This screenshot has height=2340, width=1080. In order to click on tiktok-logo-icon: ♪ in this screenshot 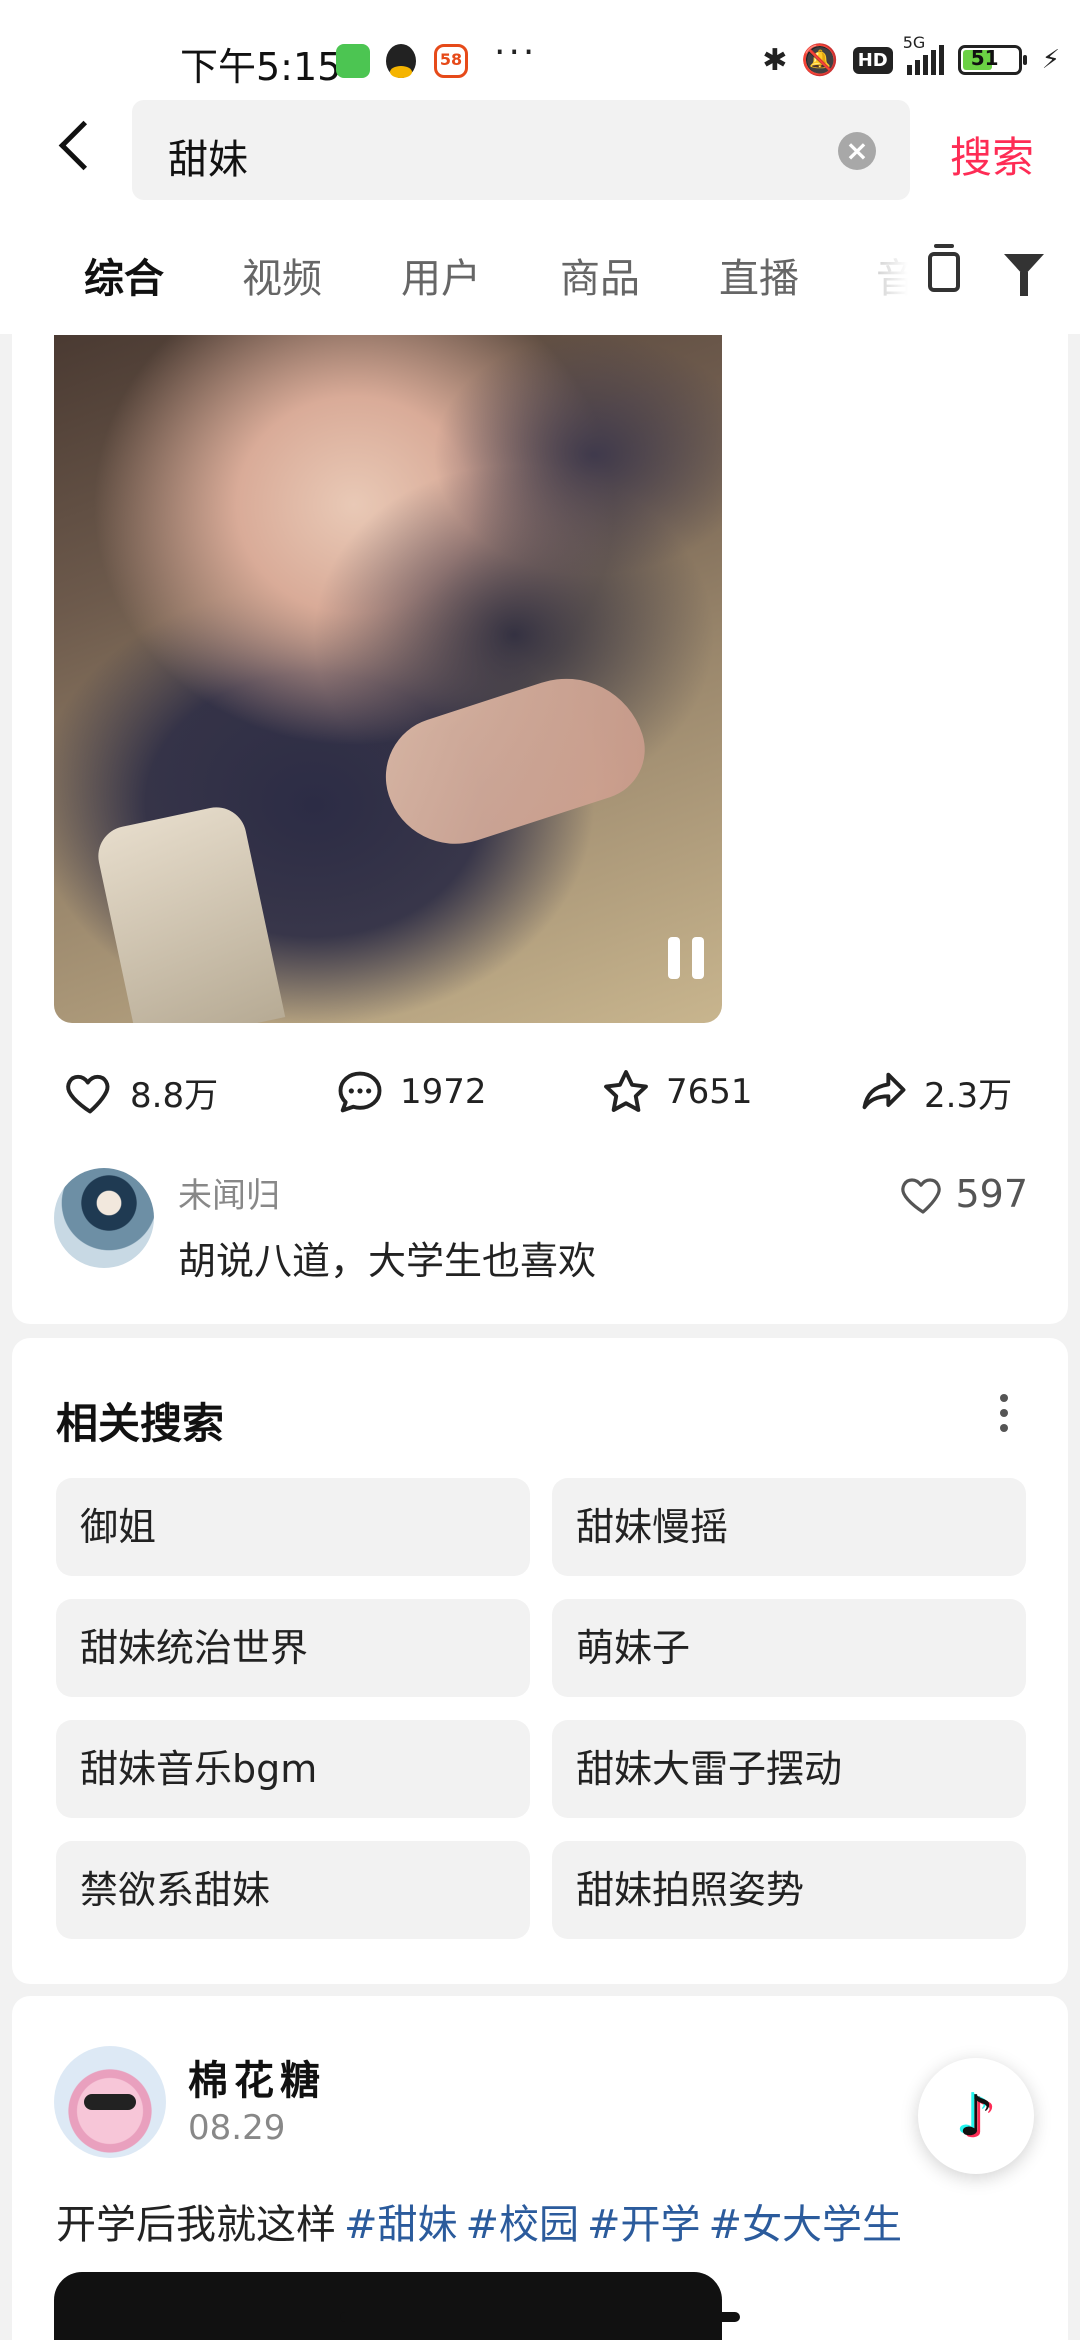, I will do `click(976, 2116)`.